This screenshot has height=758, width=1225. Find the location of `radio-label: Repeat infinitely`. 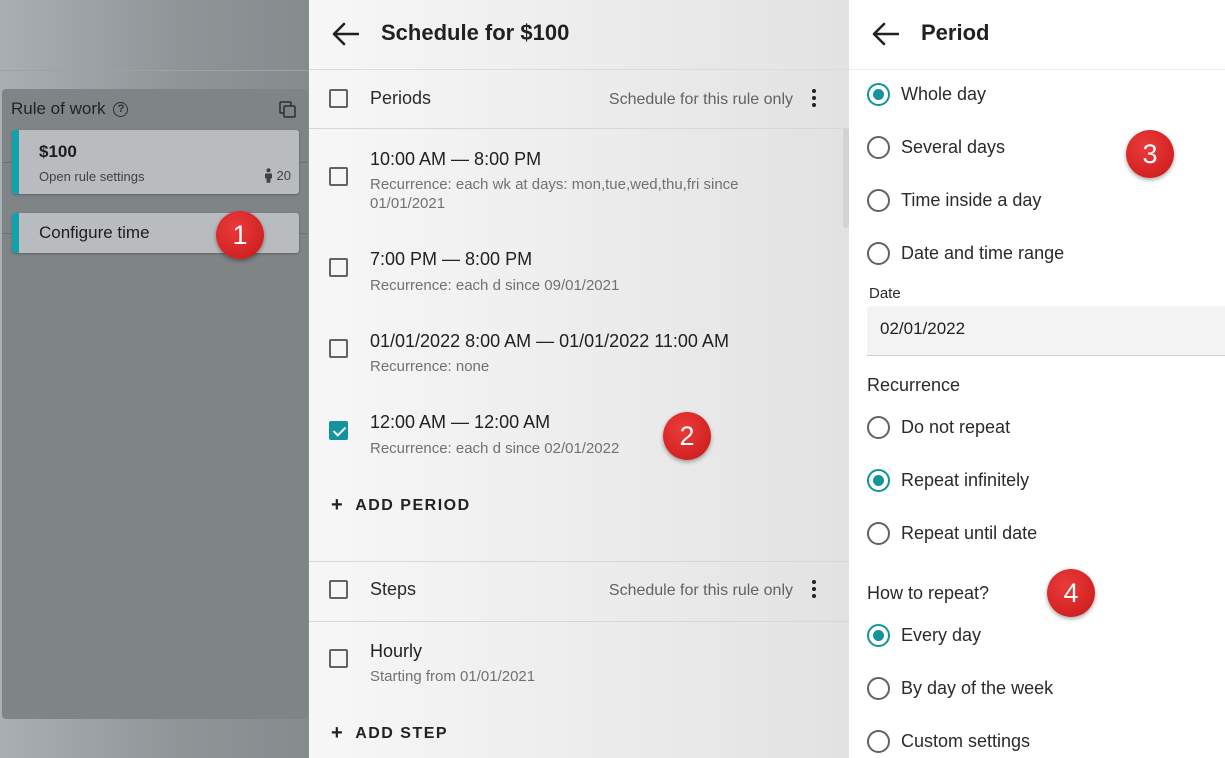

radio-label: Repeat infinitely is located at coordinates (965, 480).